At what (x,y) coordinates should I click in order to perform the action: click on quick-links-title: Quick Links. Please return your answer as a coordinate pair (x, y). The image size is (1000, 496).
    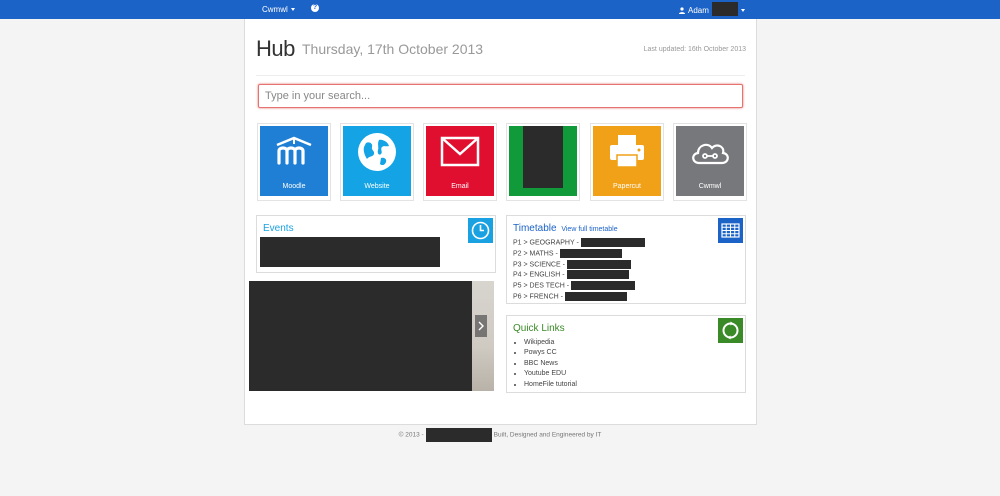
    Looking at the image, I should click on (539, 328).